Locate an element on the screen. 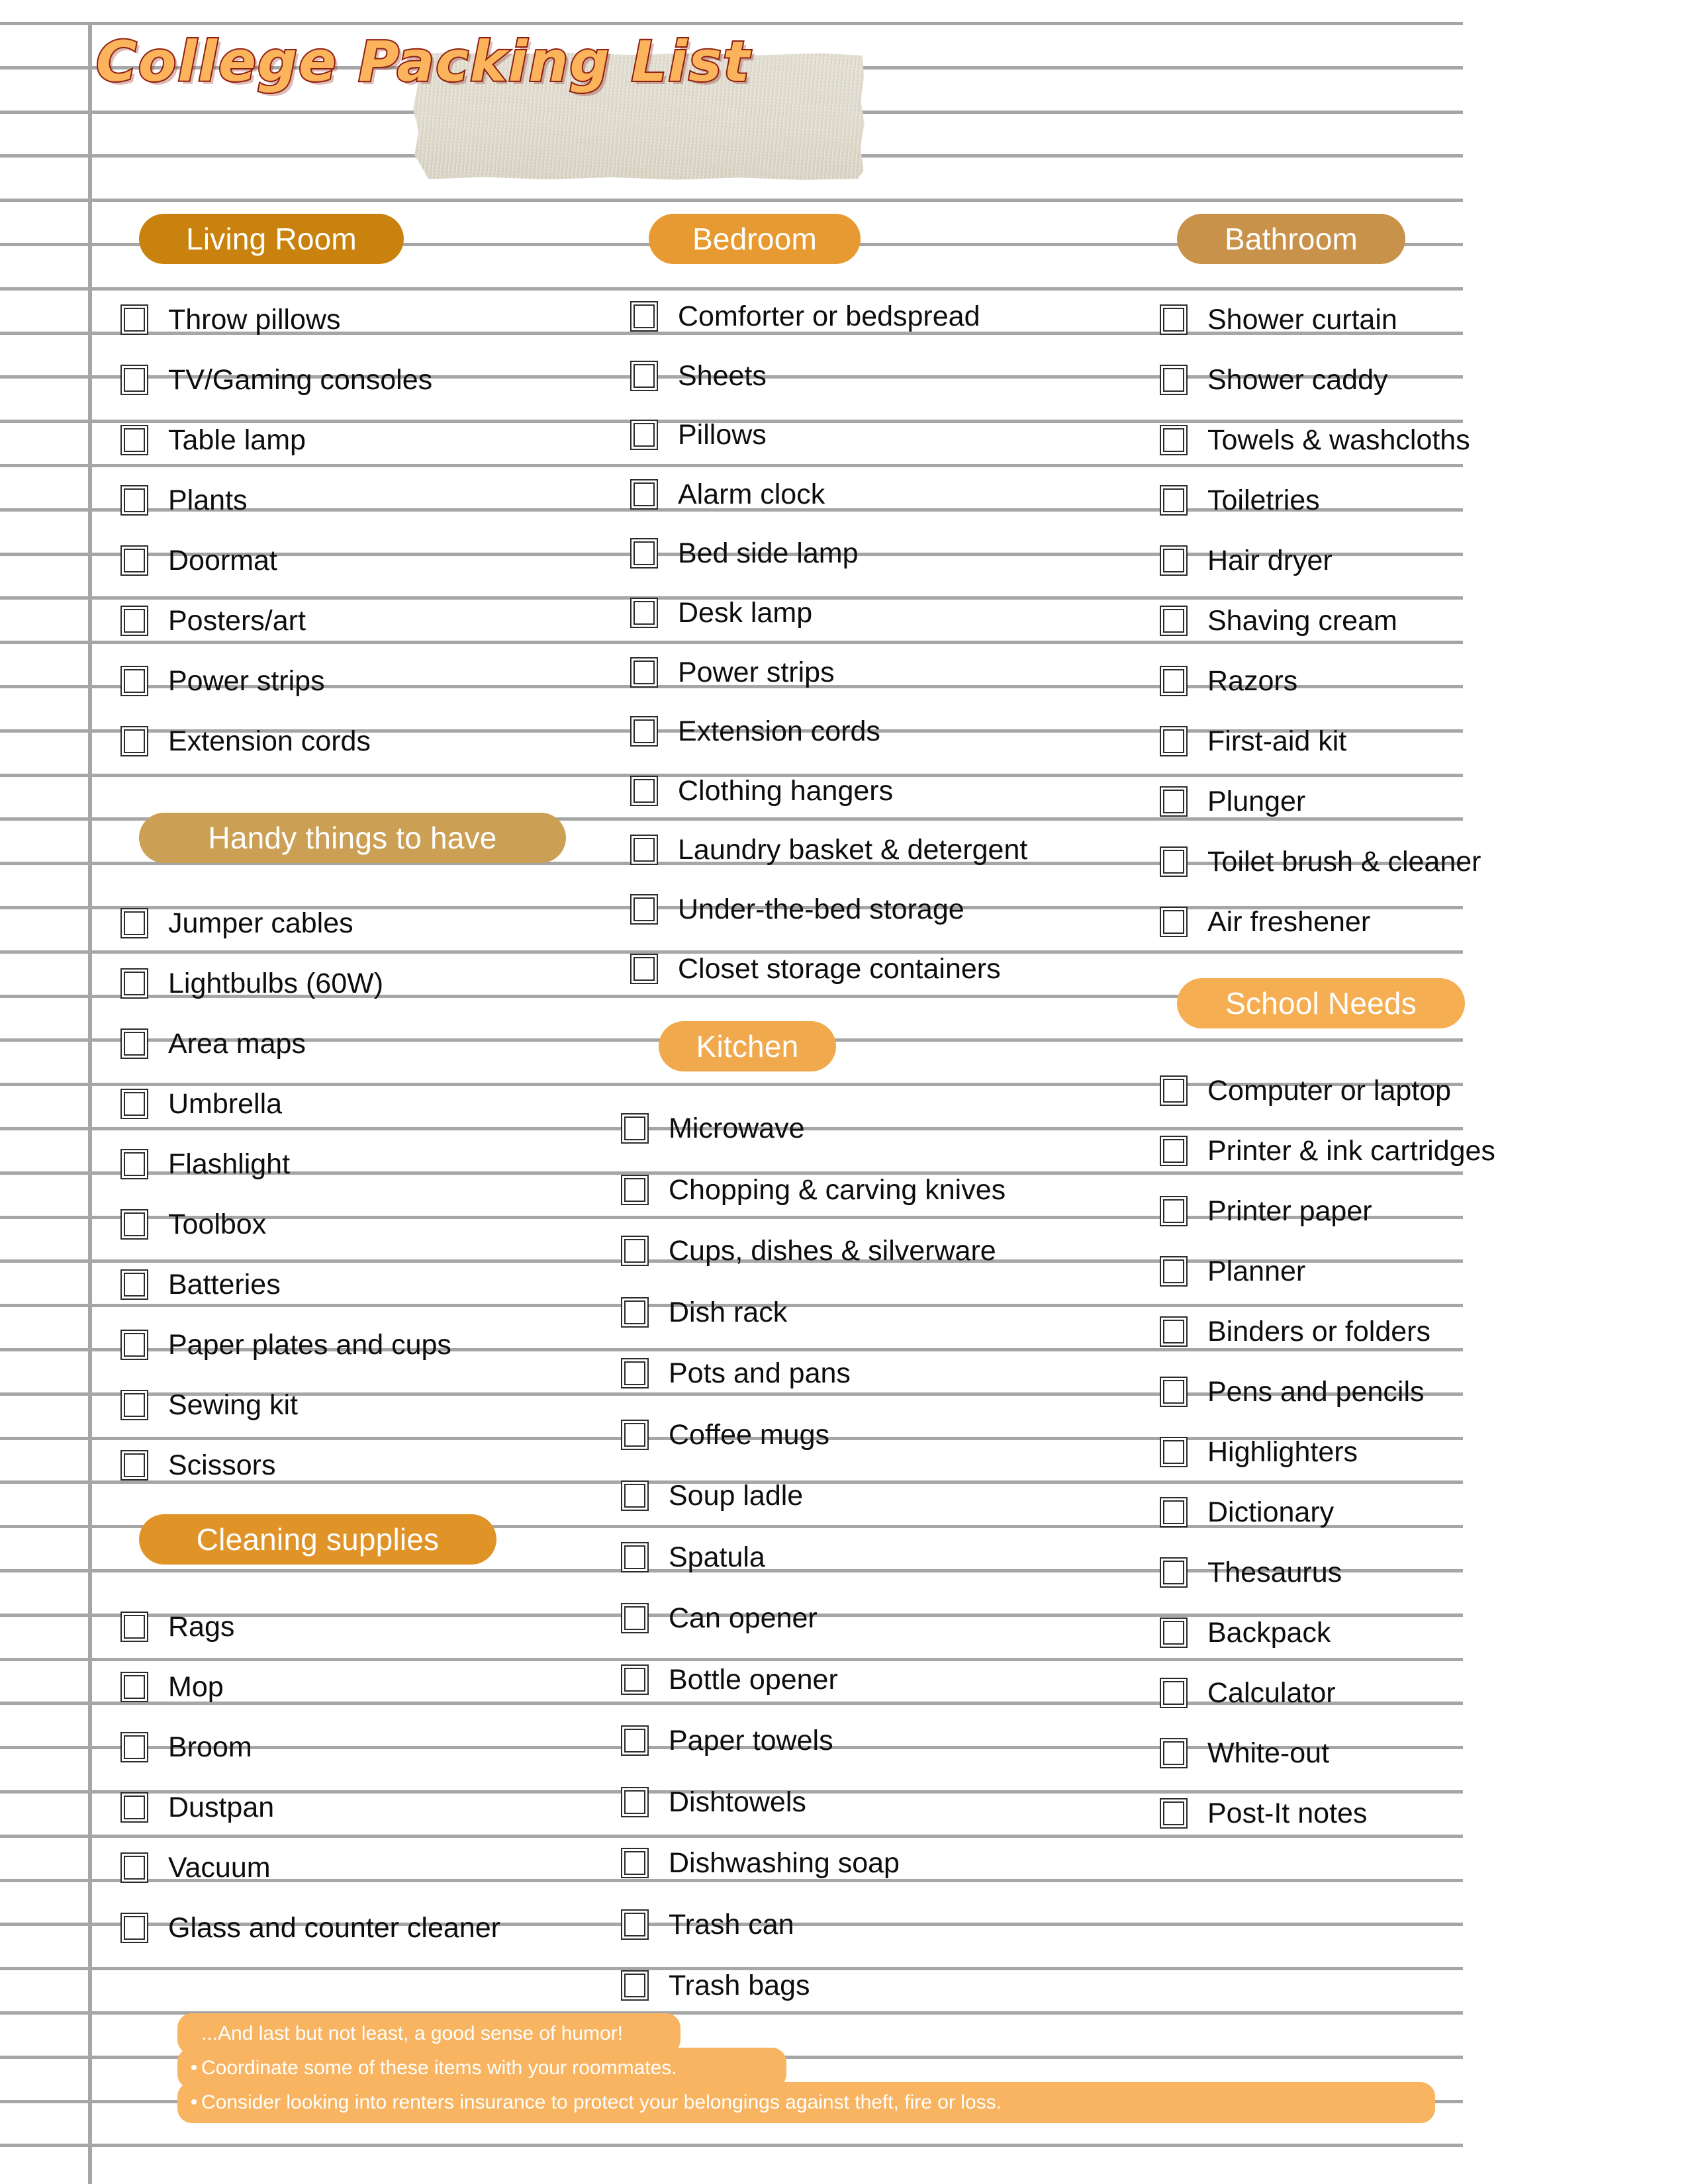 Image resolution: width=1688 pixels, height=2184 pixels. checklist-item: Umbrella is located at coordinates (201, 1104).